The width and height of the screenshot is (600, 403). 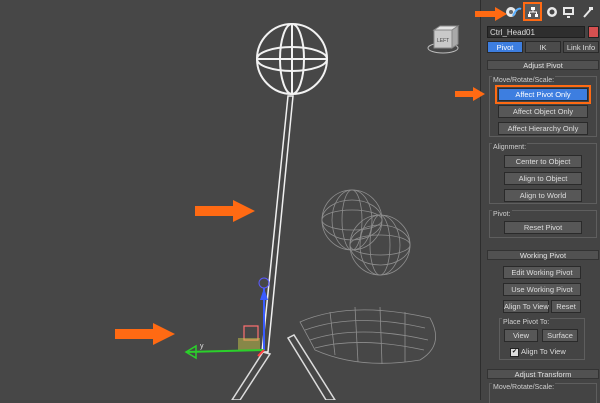 What do you see at coordinates (566, 306) in the screenshot?
I see `reset-button: Reset` at bounding box center [566, 306].